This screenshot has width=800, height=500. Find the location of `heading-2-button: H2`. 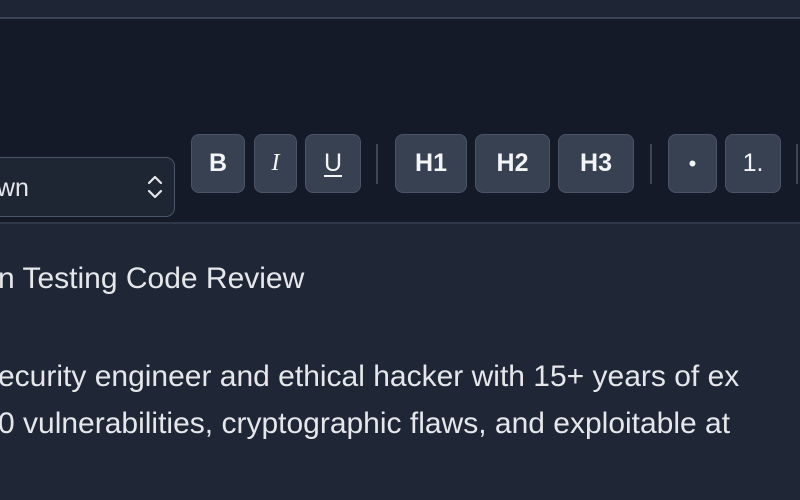

heading-2-button: H2 is located at coordinates (512, 163).